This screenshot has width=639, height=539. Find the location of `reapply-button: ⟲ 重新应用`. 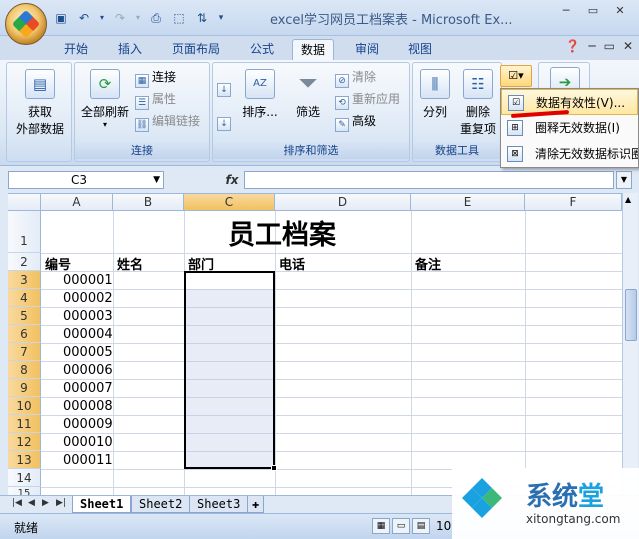

reapply-button: ⟲ 重新应用 is located at coordinates (367, 99).